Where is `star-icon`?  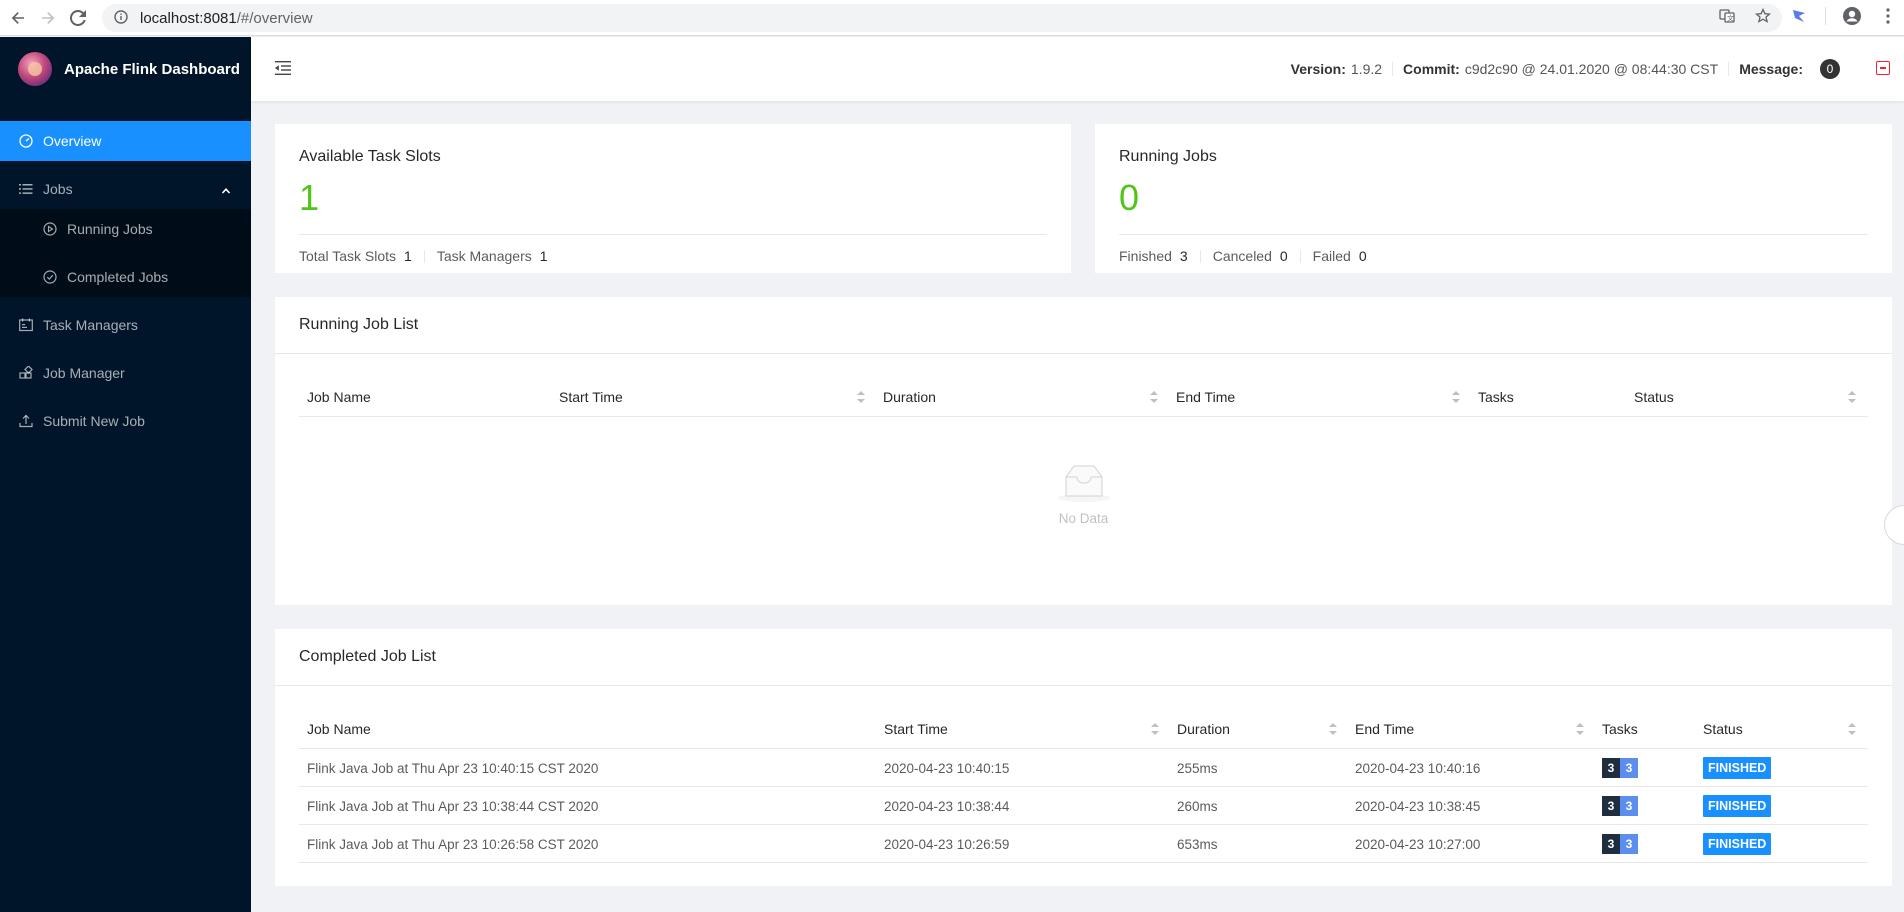 star-icon is located at coordinates (1763, 16).